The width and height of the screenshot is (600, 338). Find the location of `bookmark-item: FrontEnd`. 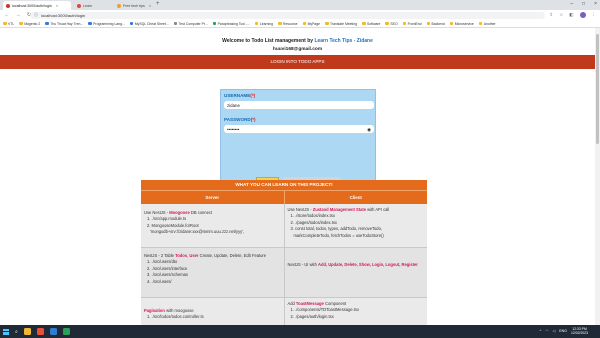

bookmark-item: FrontEnd is located at coordinates (412, 23).